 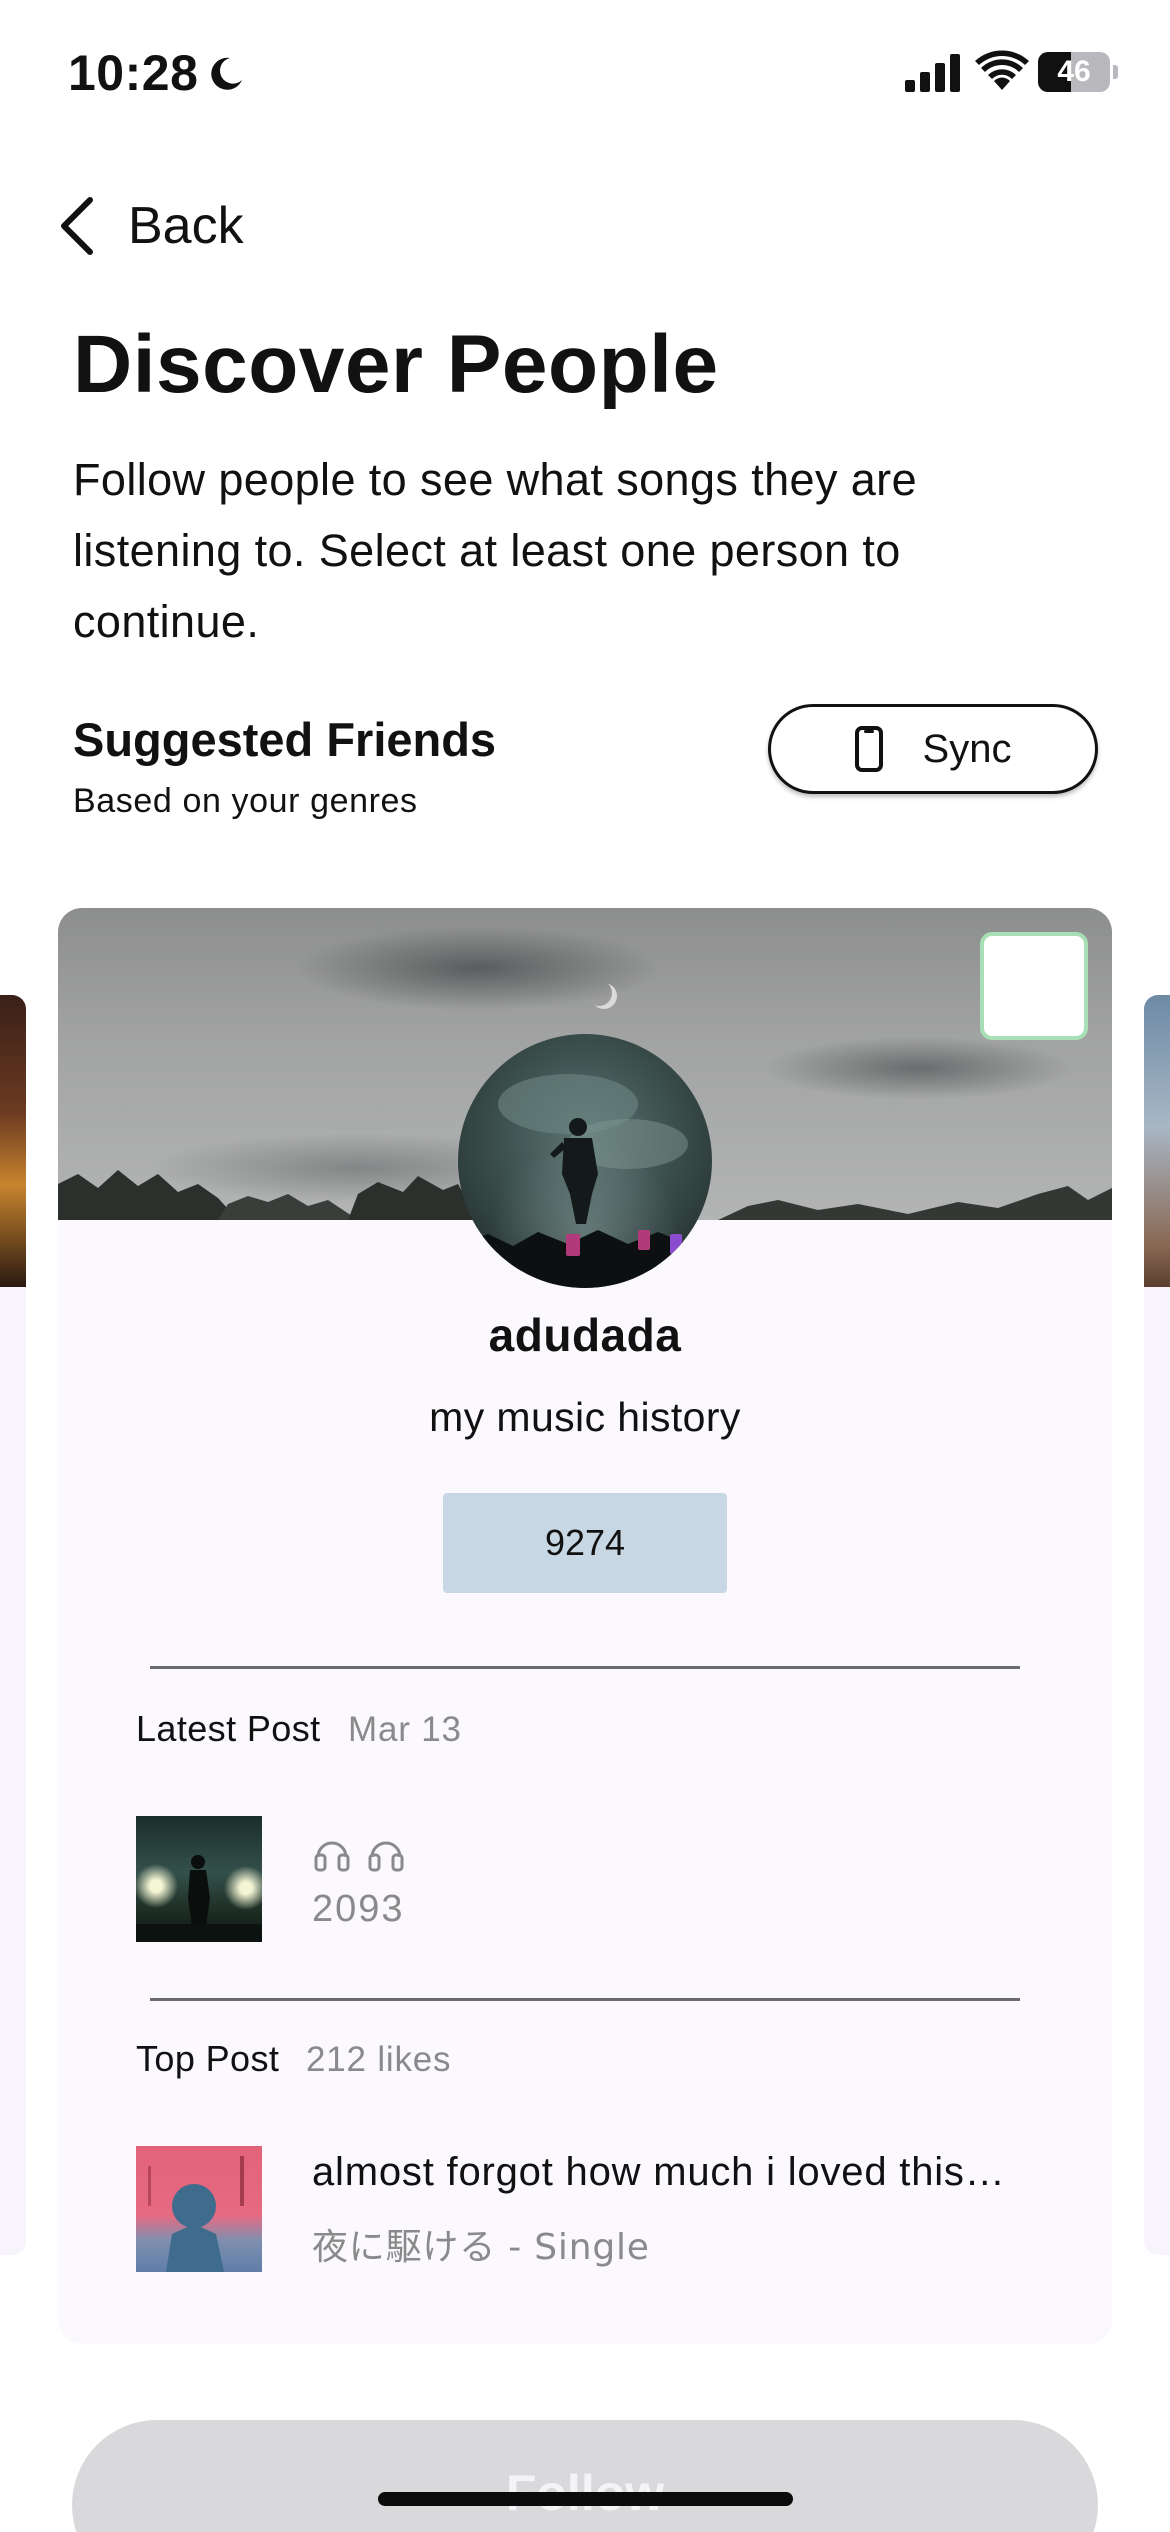 What do you see at coordinates (228, 1728) in the screenshot?
I see `latest-post-label: Latest Post` at bounding box center [228, 1728].